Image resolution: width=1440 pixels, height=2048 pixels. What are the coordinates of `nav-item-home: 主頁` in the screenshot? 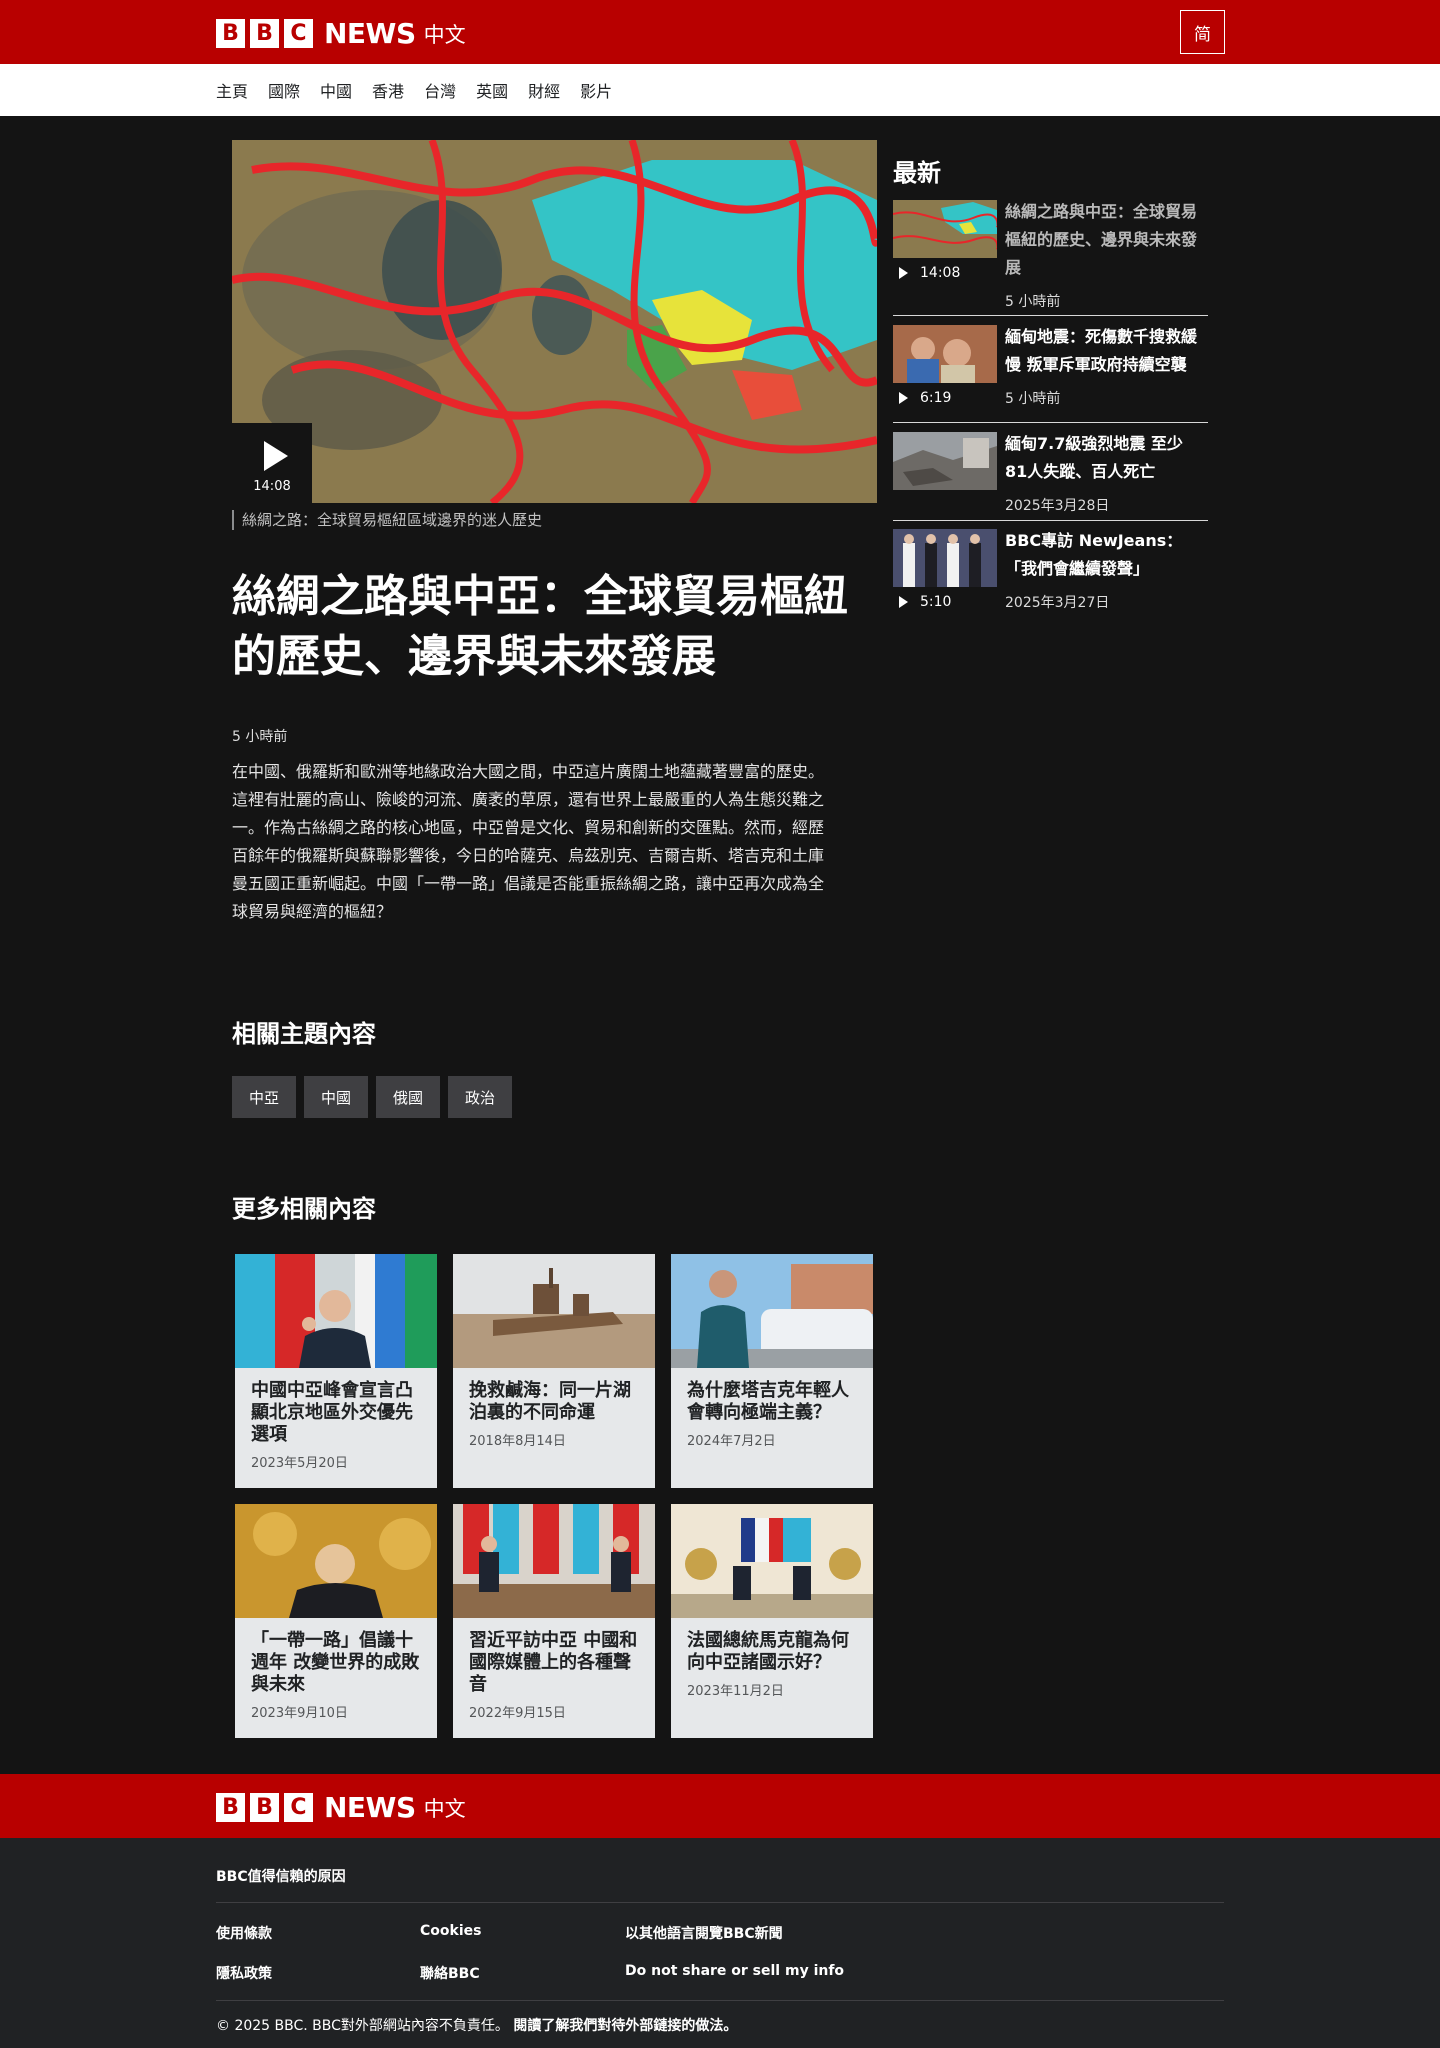 It's located at (232, 90).